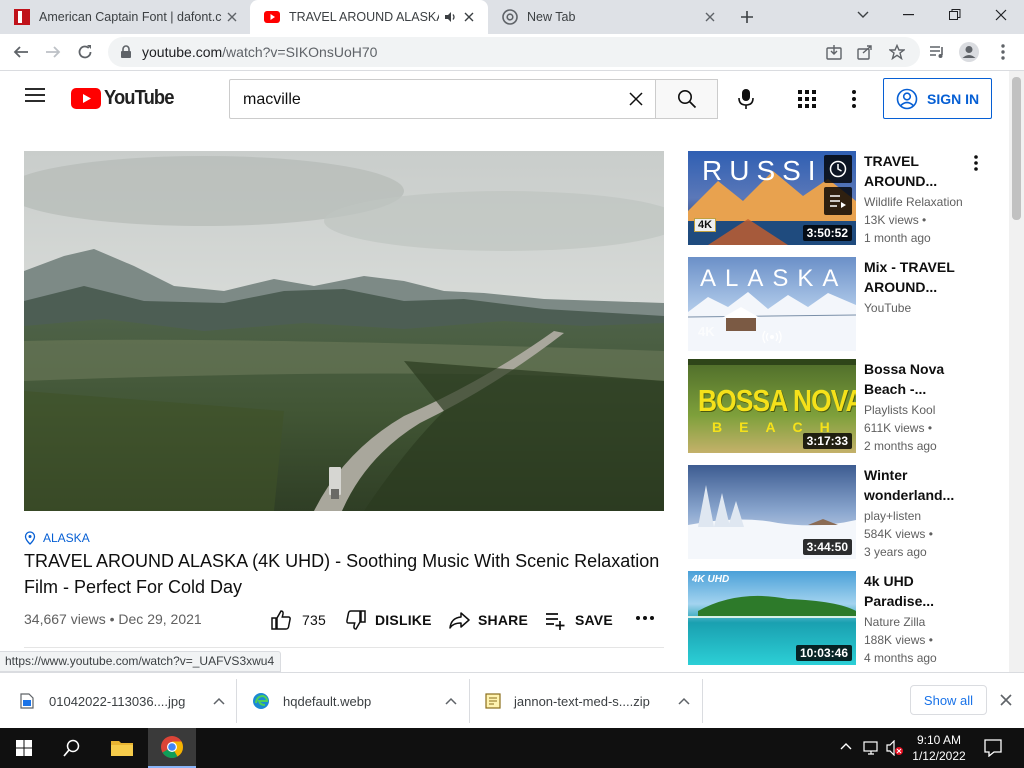 This screenshot has height=768, width=1024. What do you see at coordinates (897, 52) in the screenshot?
I see `bookmark-star-icon` at bounding box center [897, 52].